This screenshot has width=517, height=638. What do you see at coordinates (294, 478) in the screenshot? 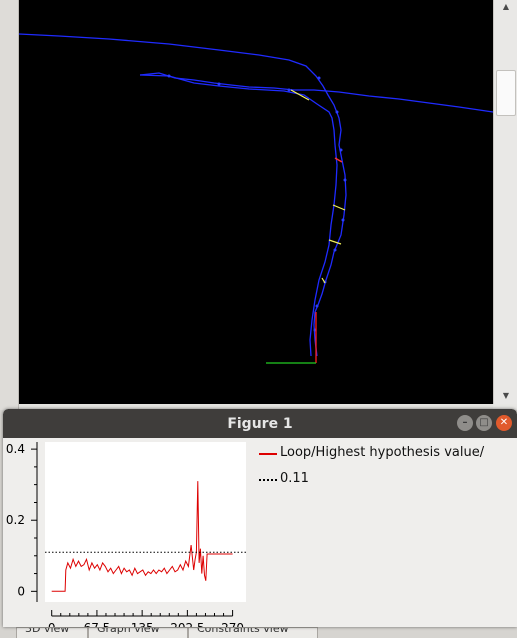
I see `legend-label-threshold: 0.11` at bounding box center [294, 478].